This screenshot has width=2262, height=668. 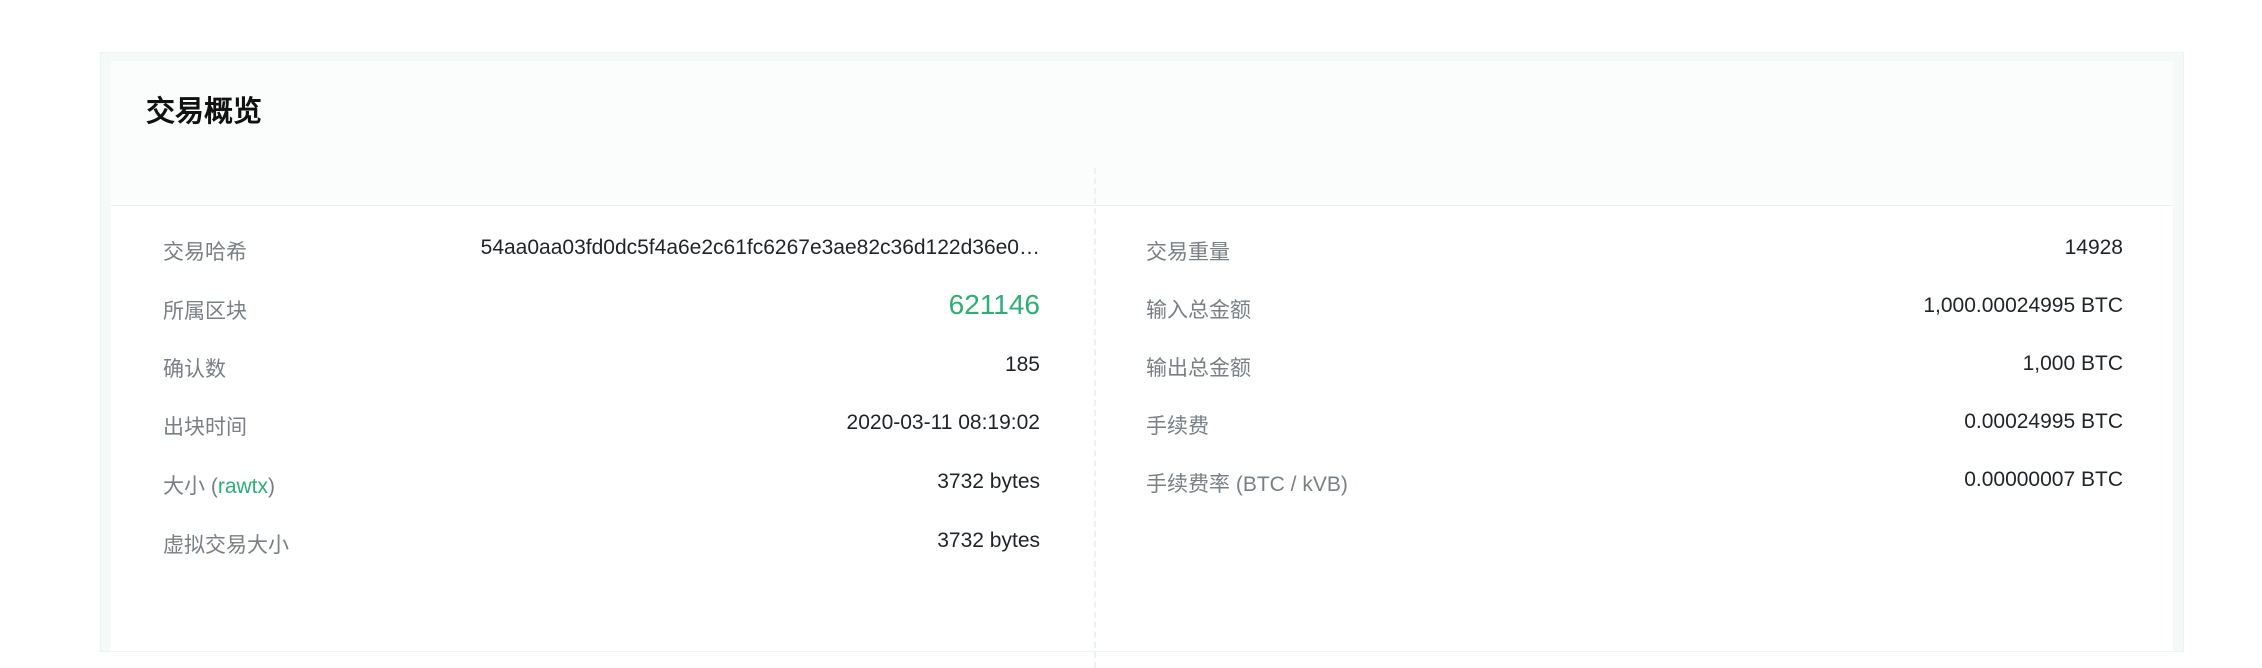 What do you see at coordinates (204, 112) in the screenshot?
I see `card-title: 交易概览` at bounding box center [204, 112].